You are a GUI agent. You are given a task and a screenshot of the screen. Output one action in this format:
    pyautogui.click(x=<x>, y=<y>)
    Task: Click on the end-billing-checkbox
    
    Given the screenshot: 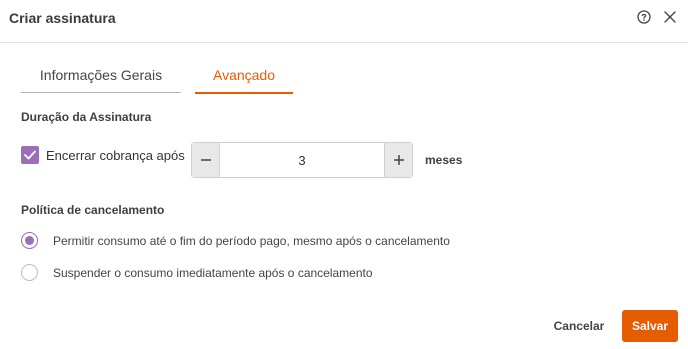 What is the action you would take?
    pyautogui.click(x=30, y=155)
    